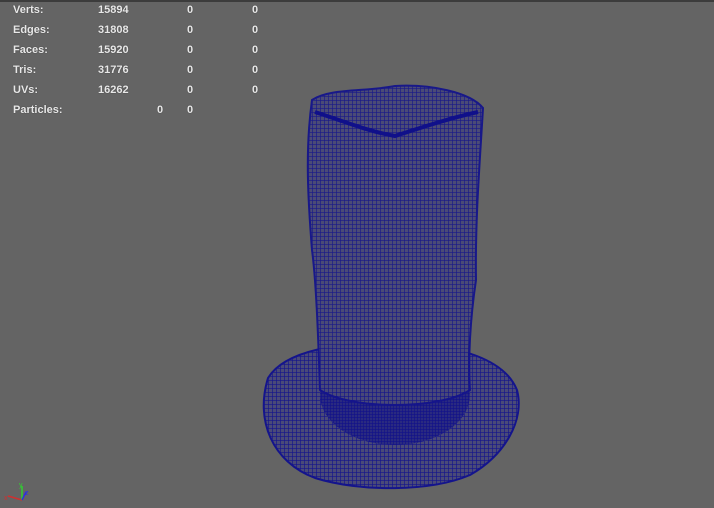  What do you see at coordinates (31, 30) in the screenshot?
I see `hud-label: Edges:` at bounding box center [31, 30].